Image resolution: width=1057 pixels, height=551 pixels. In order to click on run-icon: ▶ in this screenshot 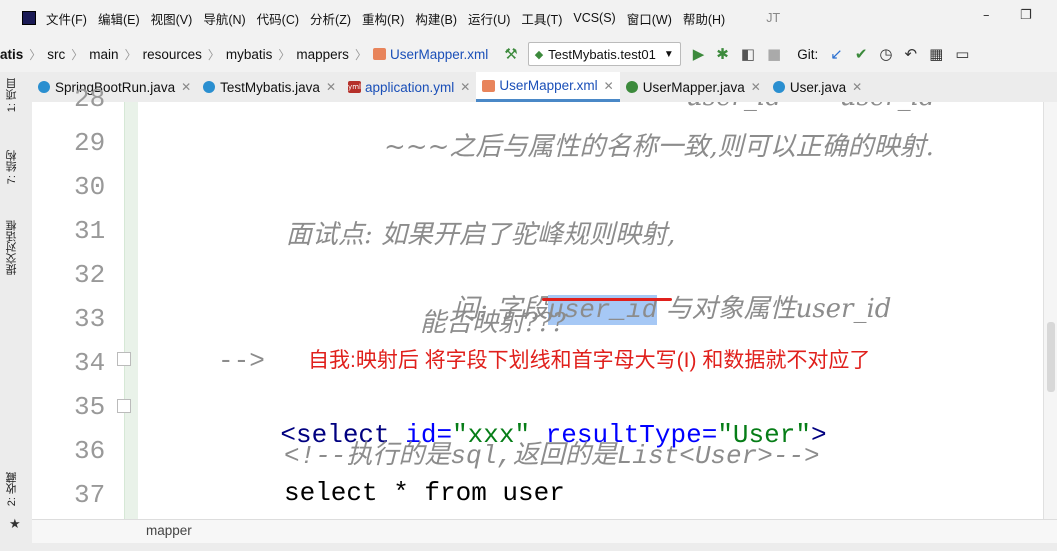, I will do `click(699, 54)`.